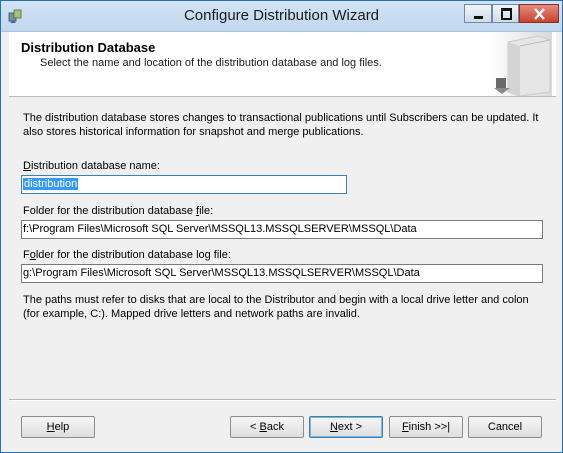  What do you see at coordinates (58, 427) in the screenshot?
I see `help-button: Help` at bounding box center [58, 427].